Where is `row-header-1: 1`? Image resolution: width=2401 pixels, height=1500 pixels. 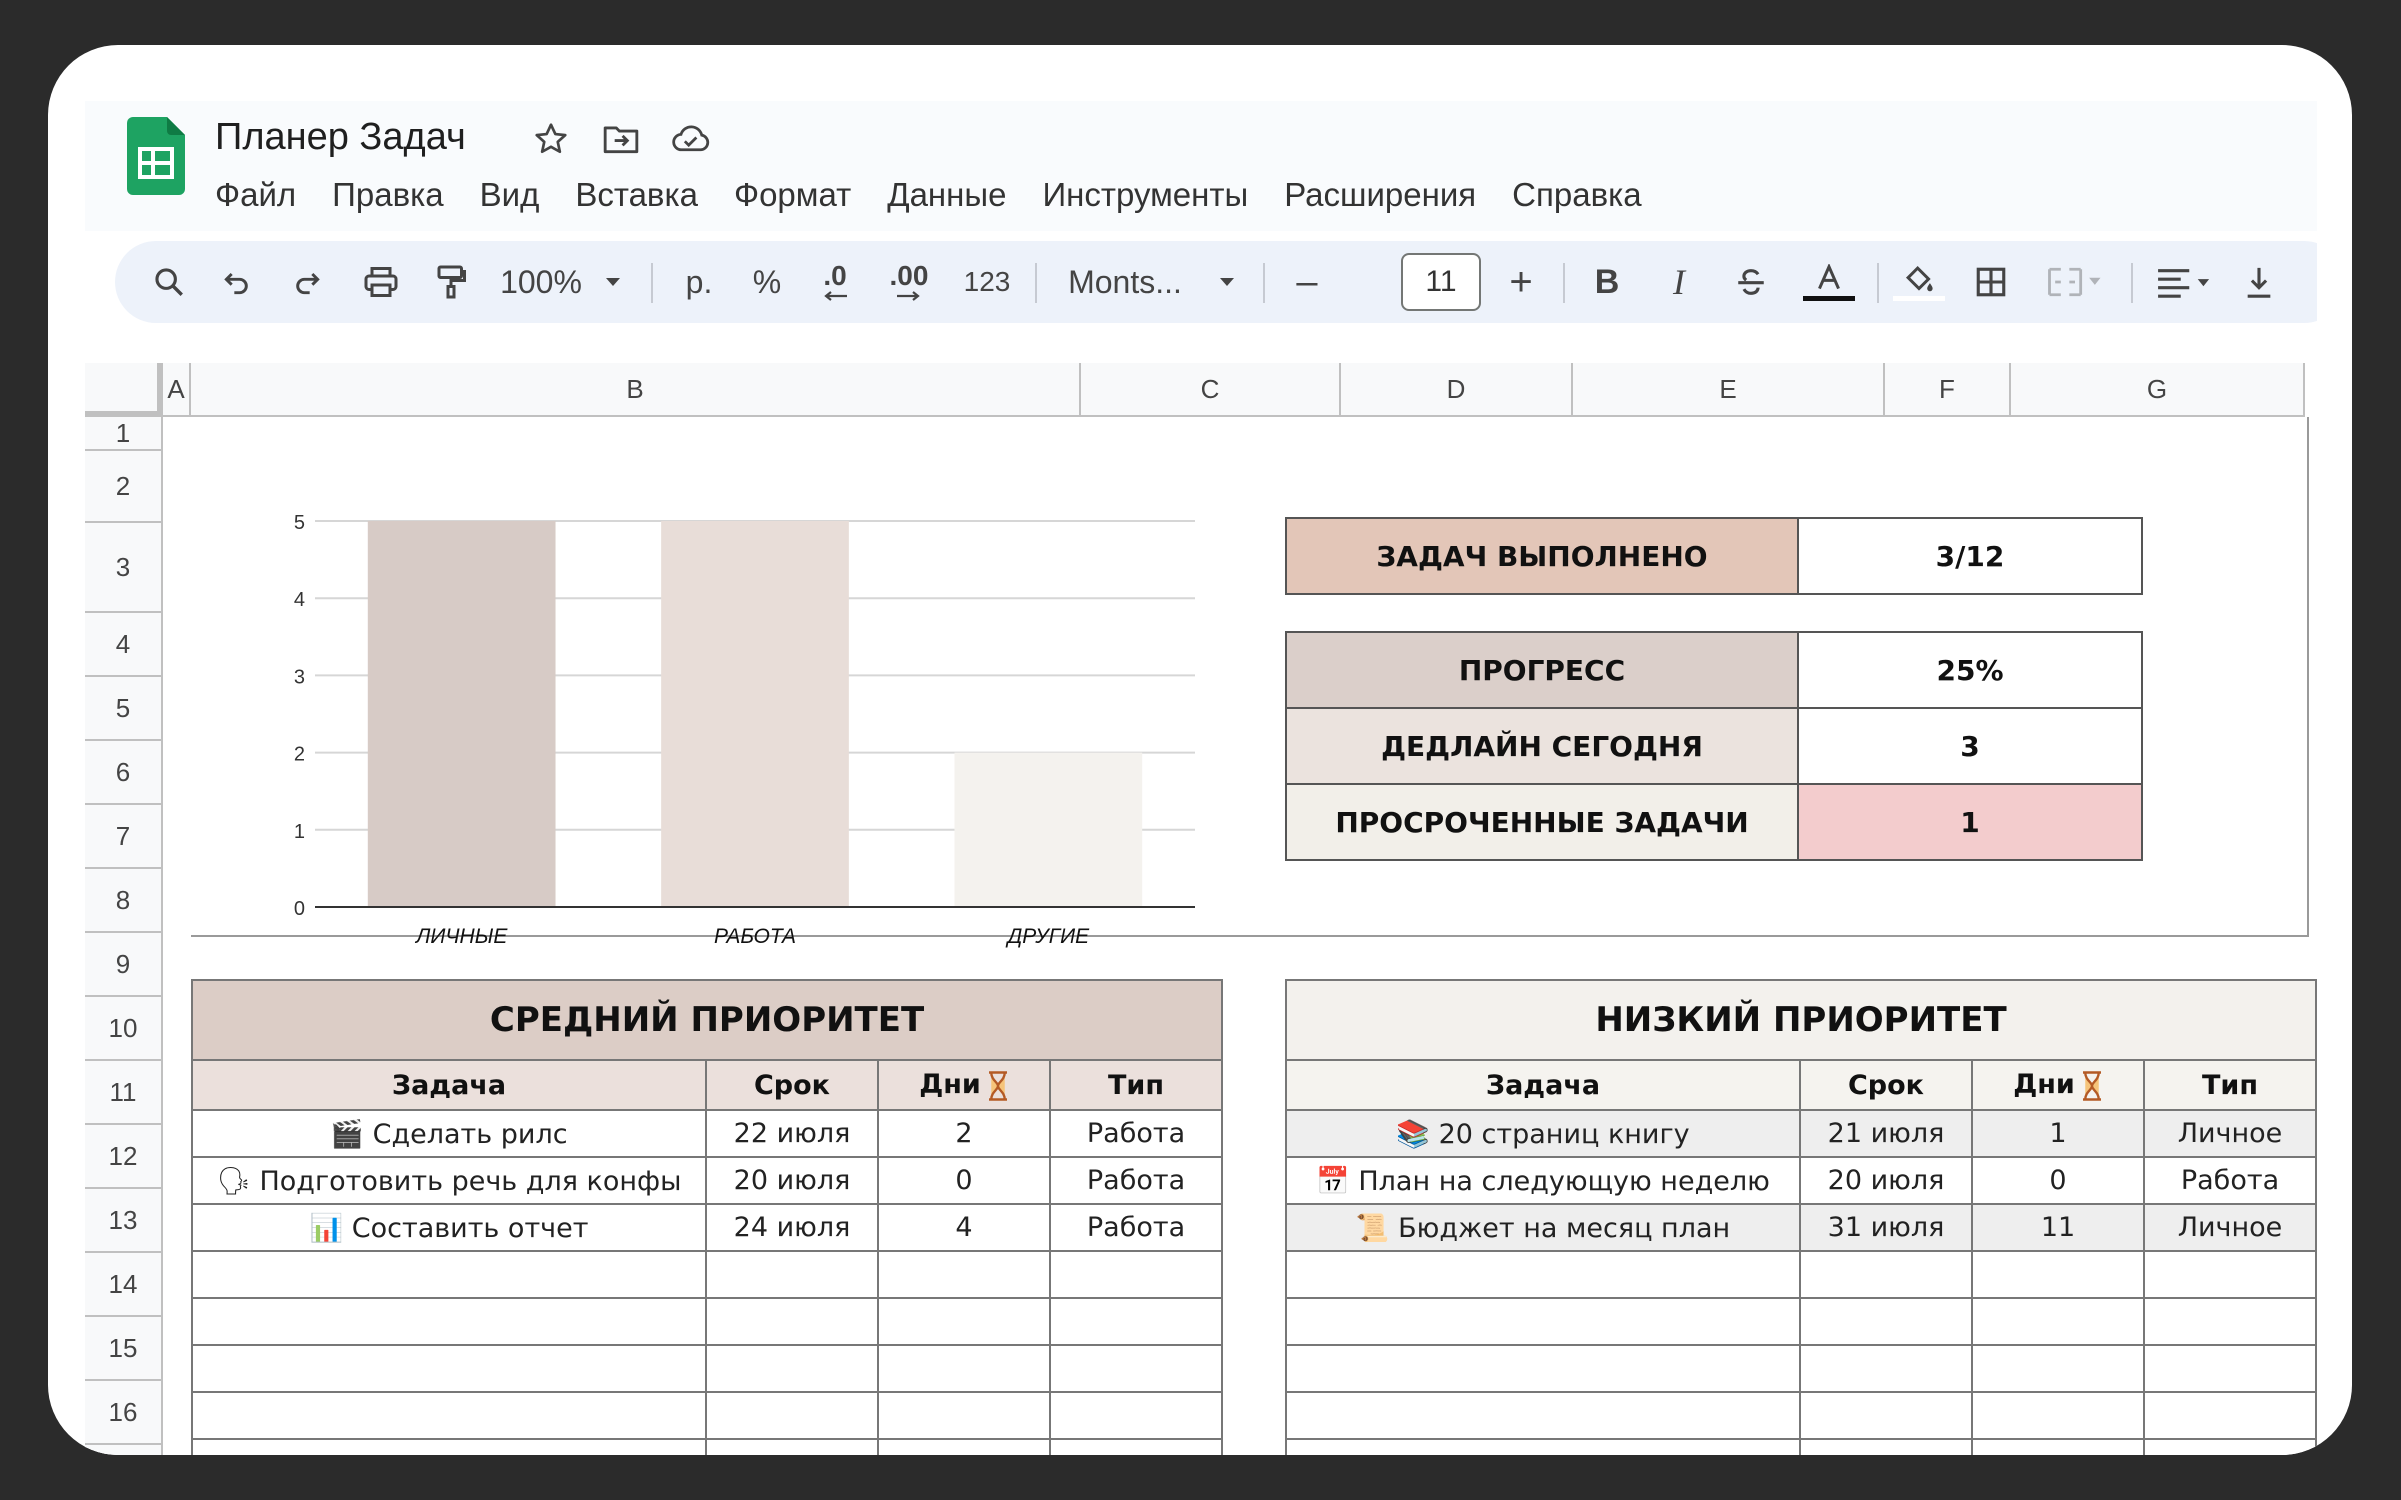 row-header-1: 1 is located at coordinates (124, 434).